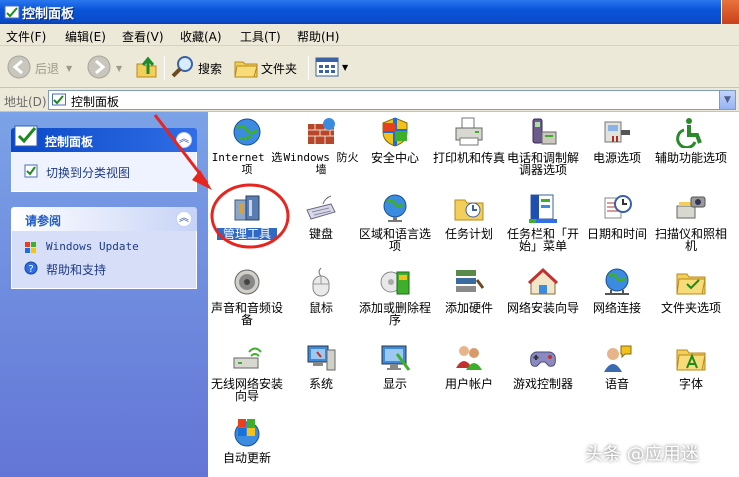  Describe the element at coordinates (544, 131) in the screenshot. I see `phone-icon` at that location.